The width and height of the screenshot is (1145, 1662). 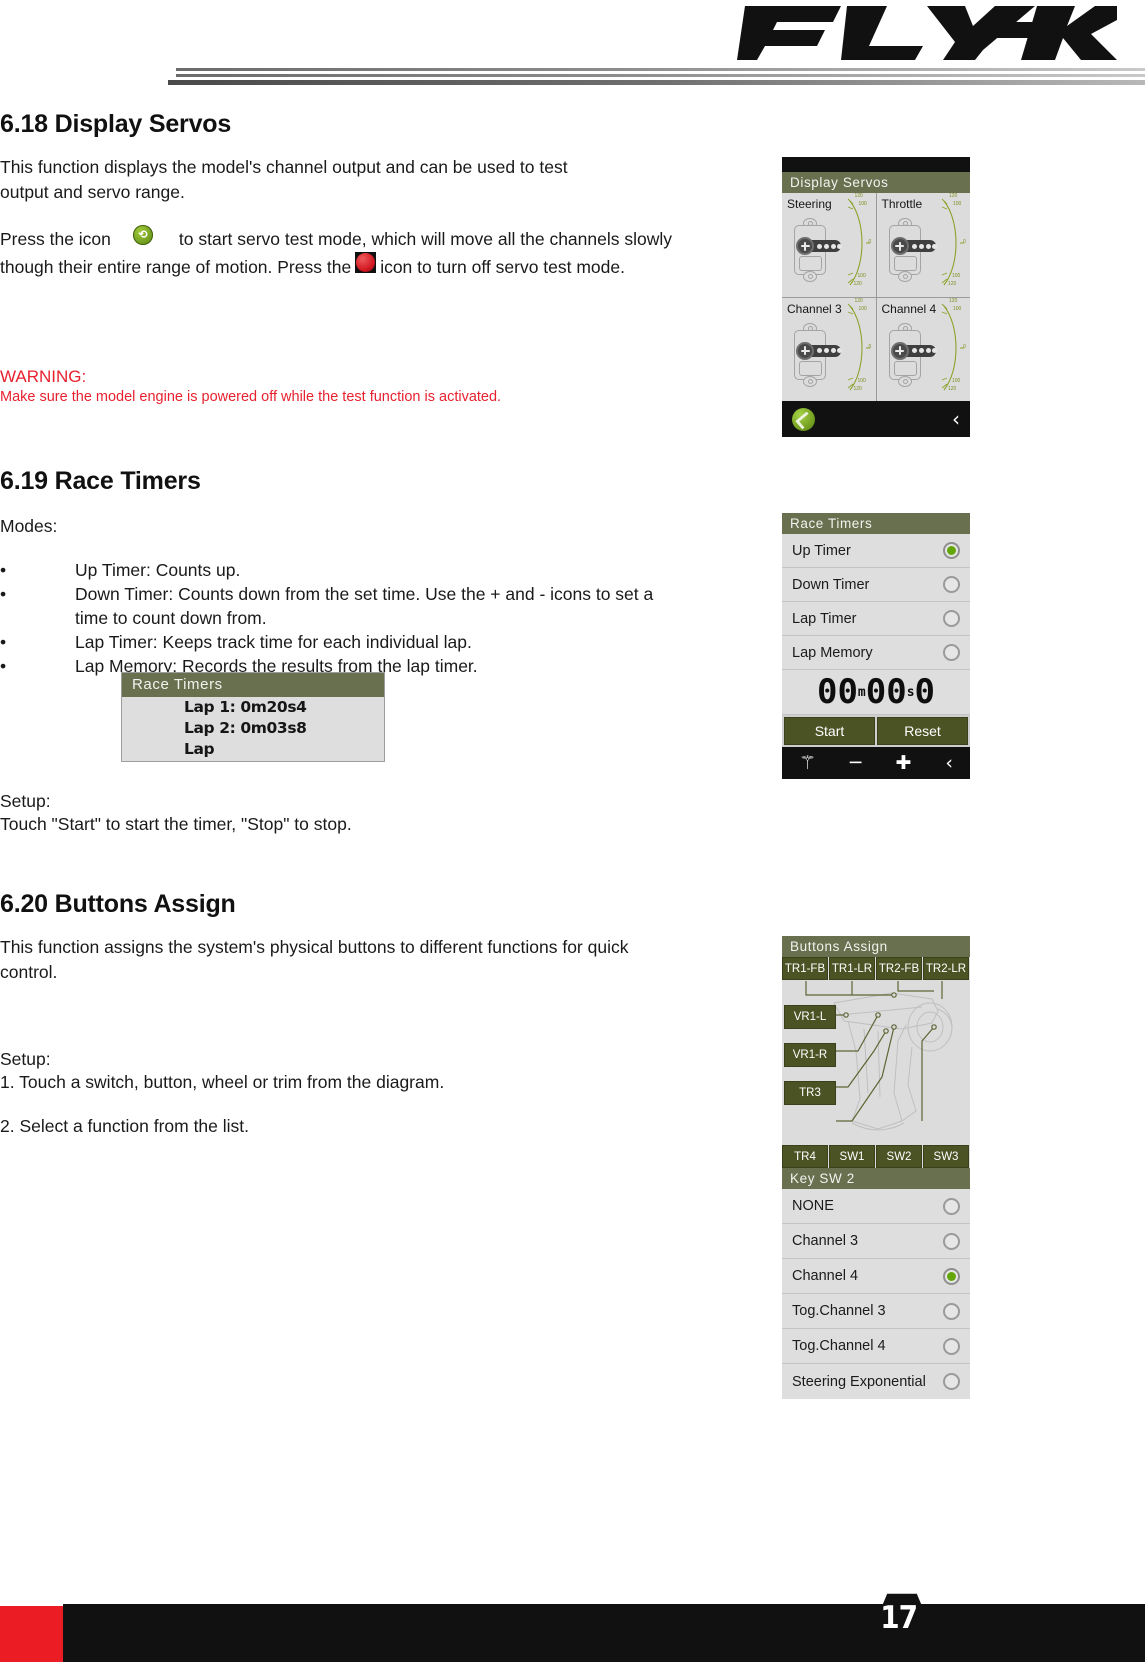 What do you see at coordinates (946, 968) in the screenshot?
I see `ba-tag-tr2-lr: TR2-LR` at bounding box center [946, 968].